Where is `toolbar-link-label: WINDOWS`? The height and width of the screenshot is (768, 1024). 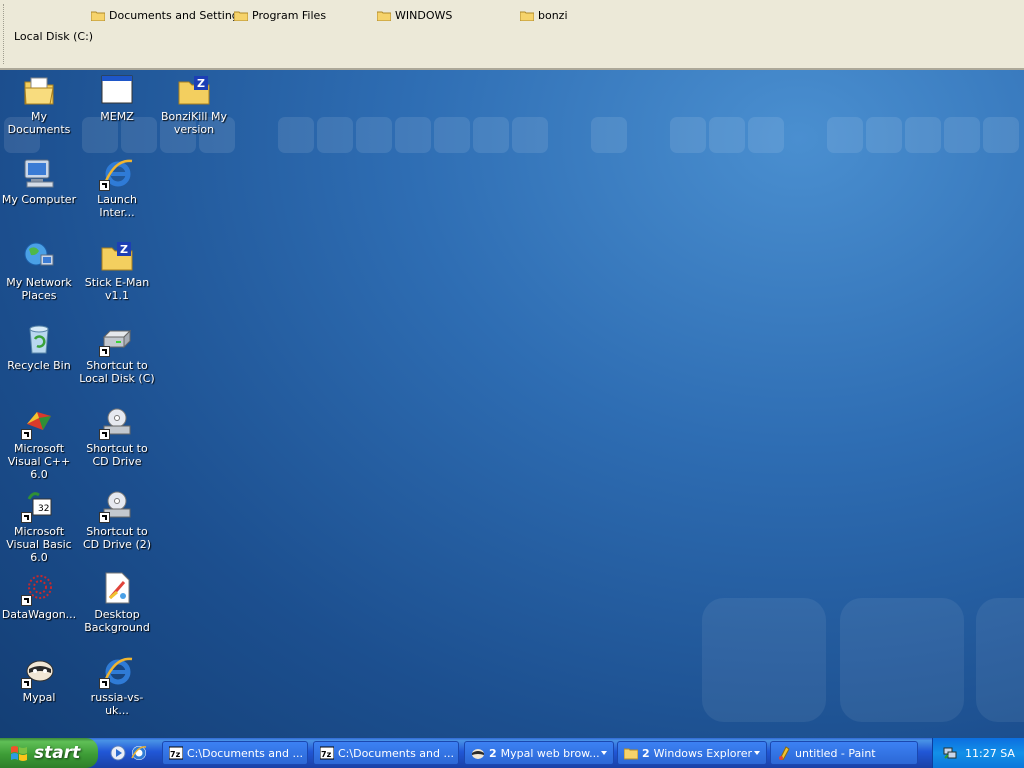 toolbar-link-label: WINDOWS is located at coordinates (424, 15).